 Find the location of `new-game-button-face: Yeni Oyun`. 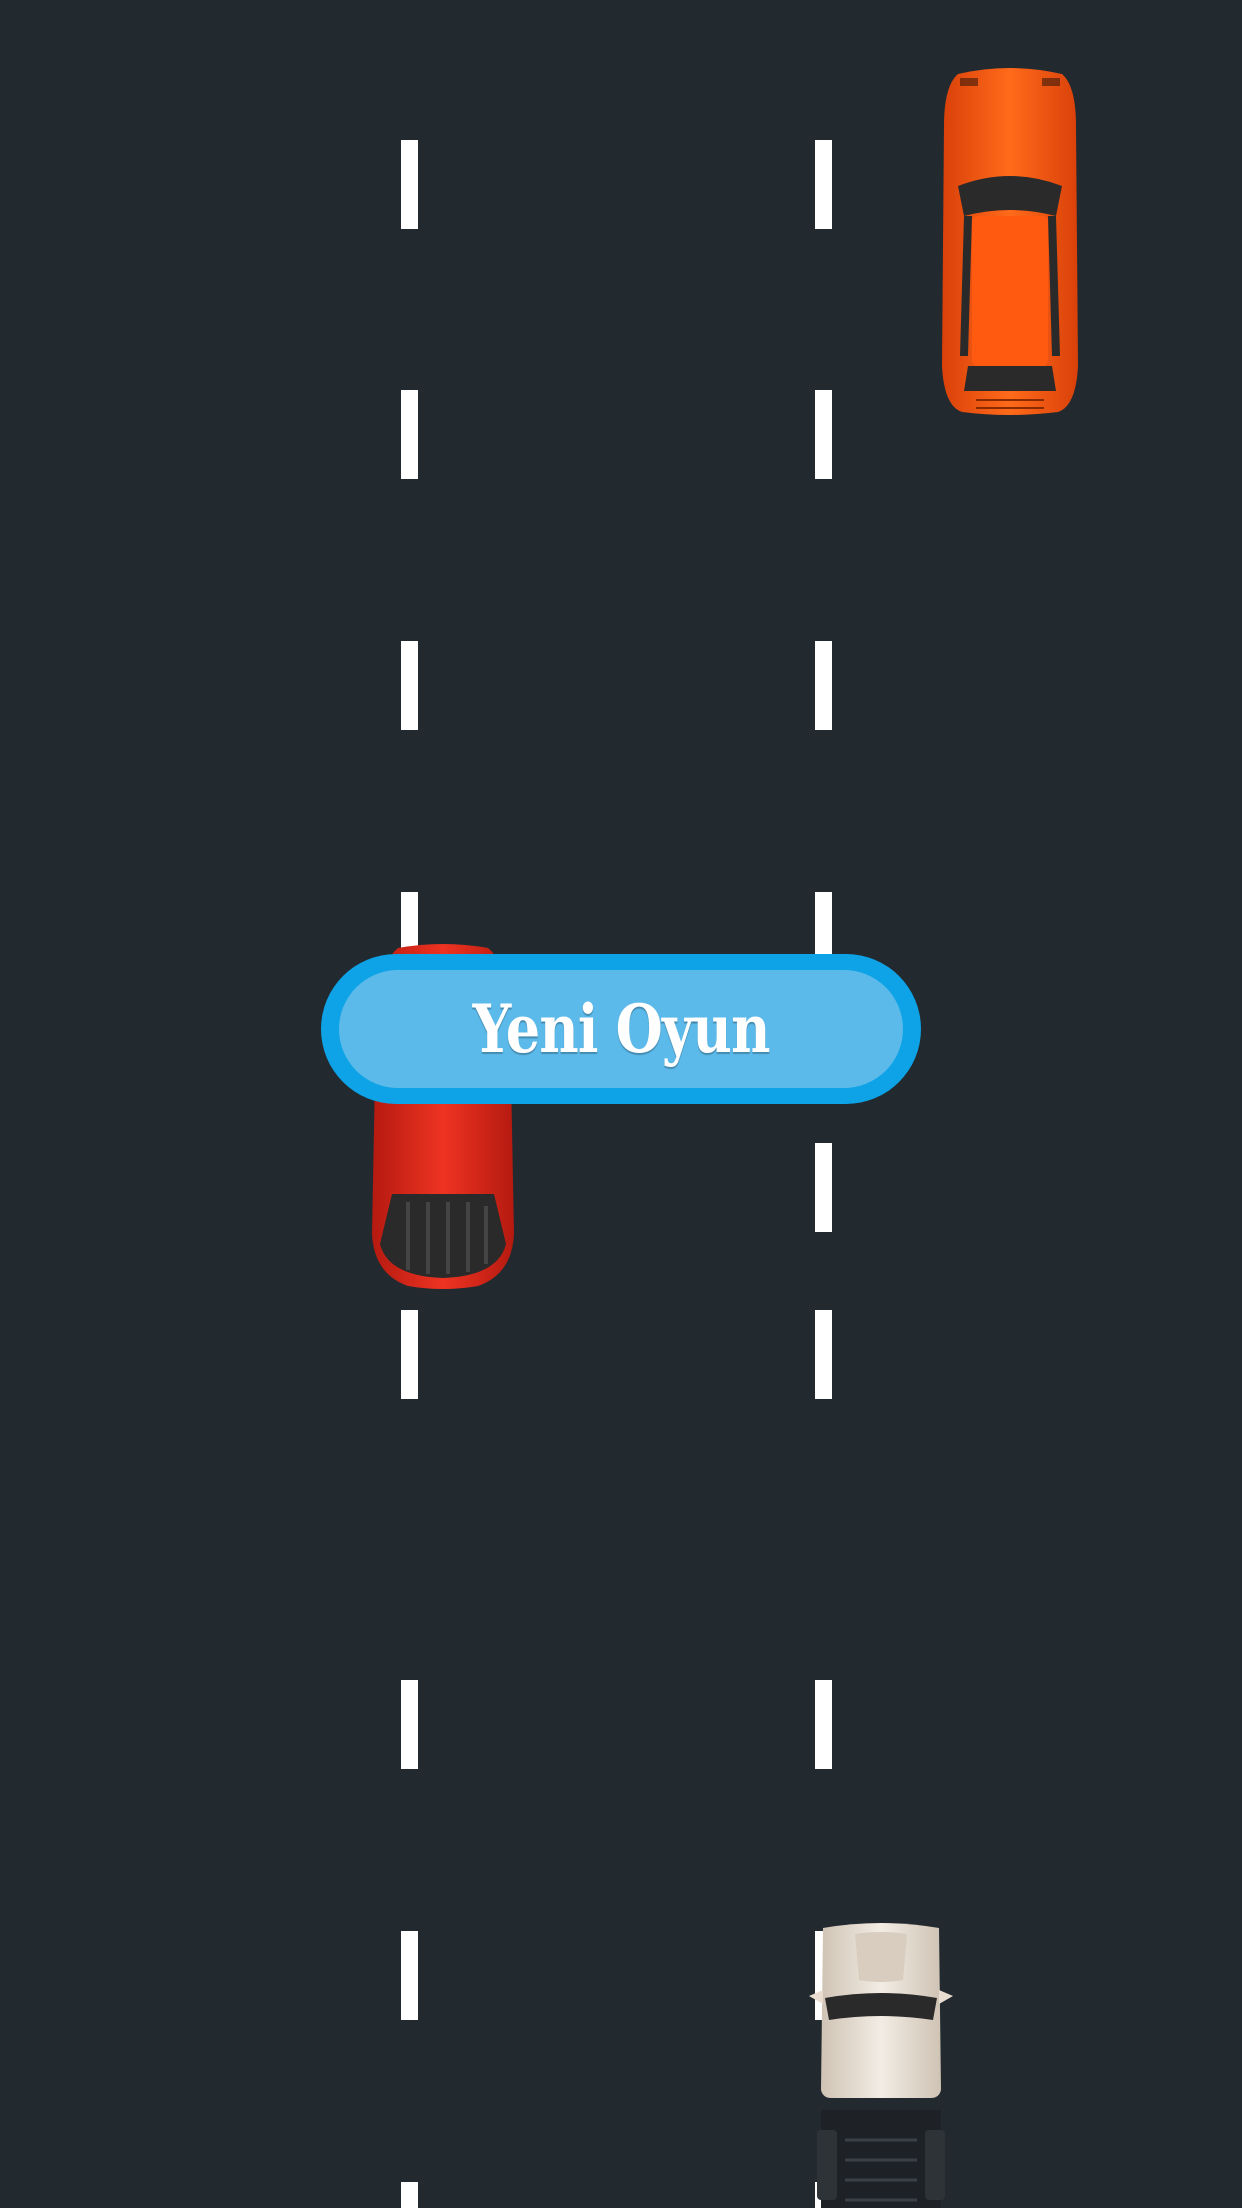

new-game-button-face: Yeni Oyun is located at coordinates (621, 1029).